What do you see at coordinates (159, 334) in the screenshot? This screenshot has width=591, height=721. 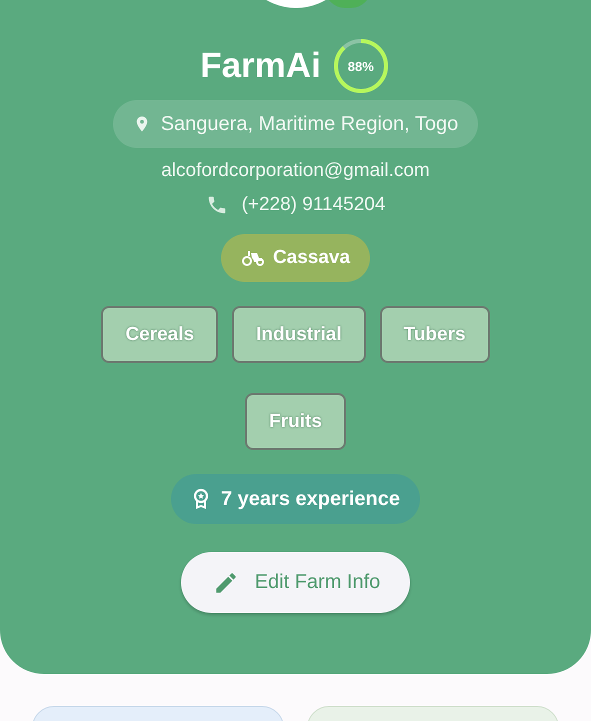 I see `category-chip: Cereals` at bounding box center [159, 334].